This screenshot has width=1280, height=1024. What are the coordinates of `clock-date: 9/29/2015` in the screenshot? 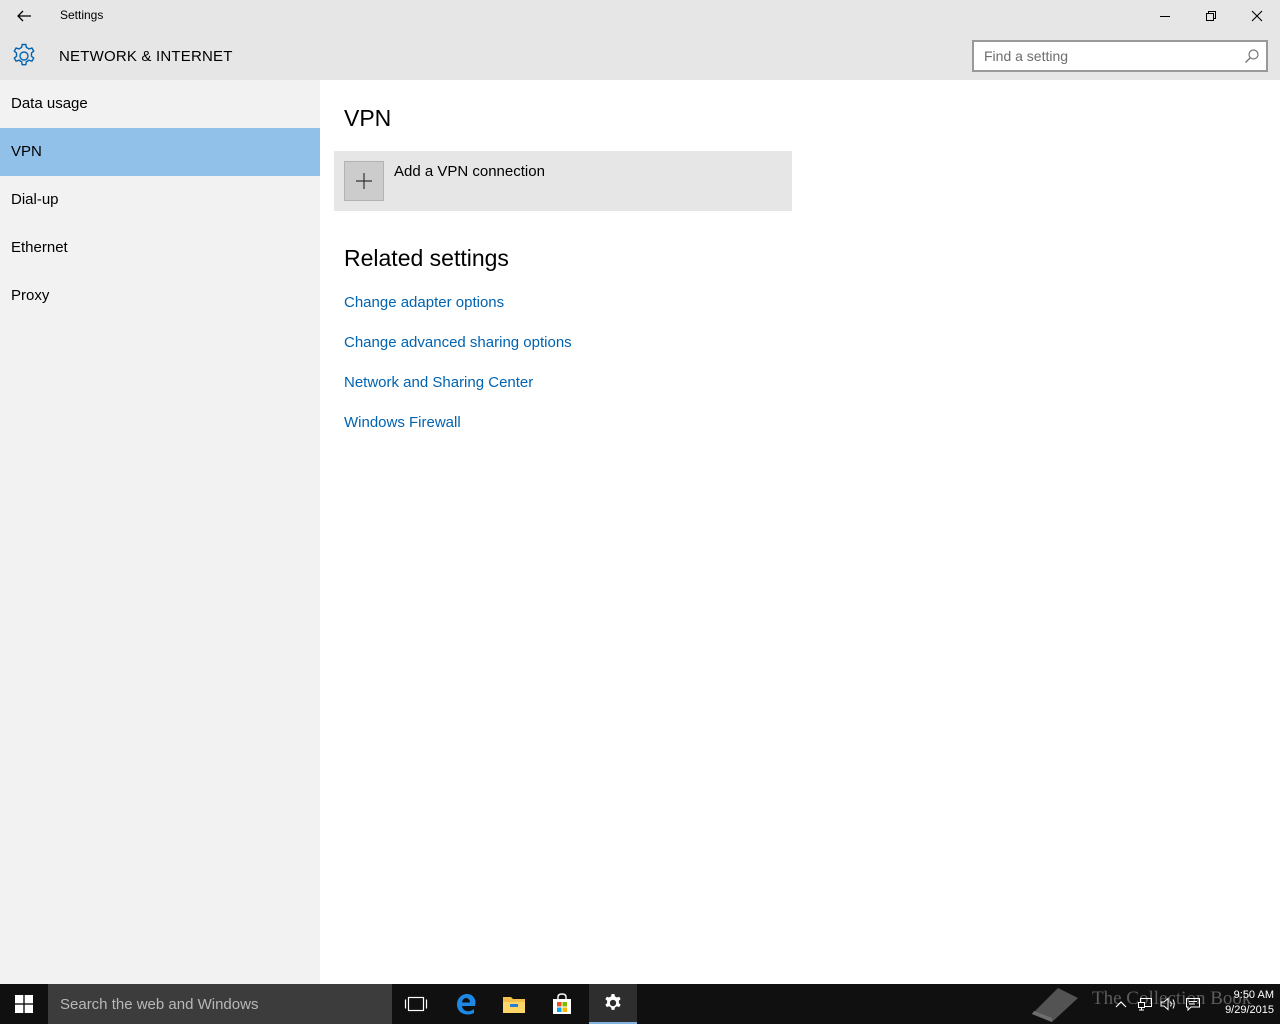 It's located at (1249, 1010).